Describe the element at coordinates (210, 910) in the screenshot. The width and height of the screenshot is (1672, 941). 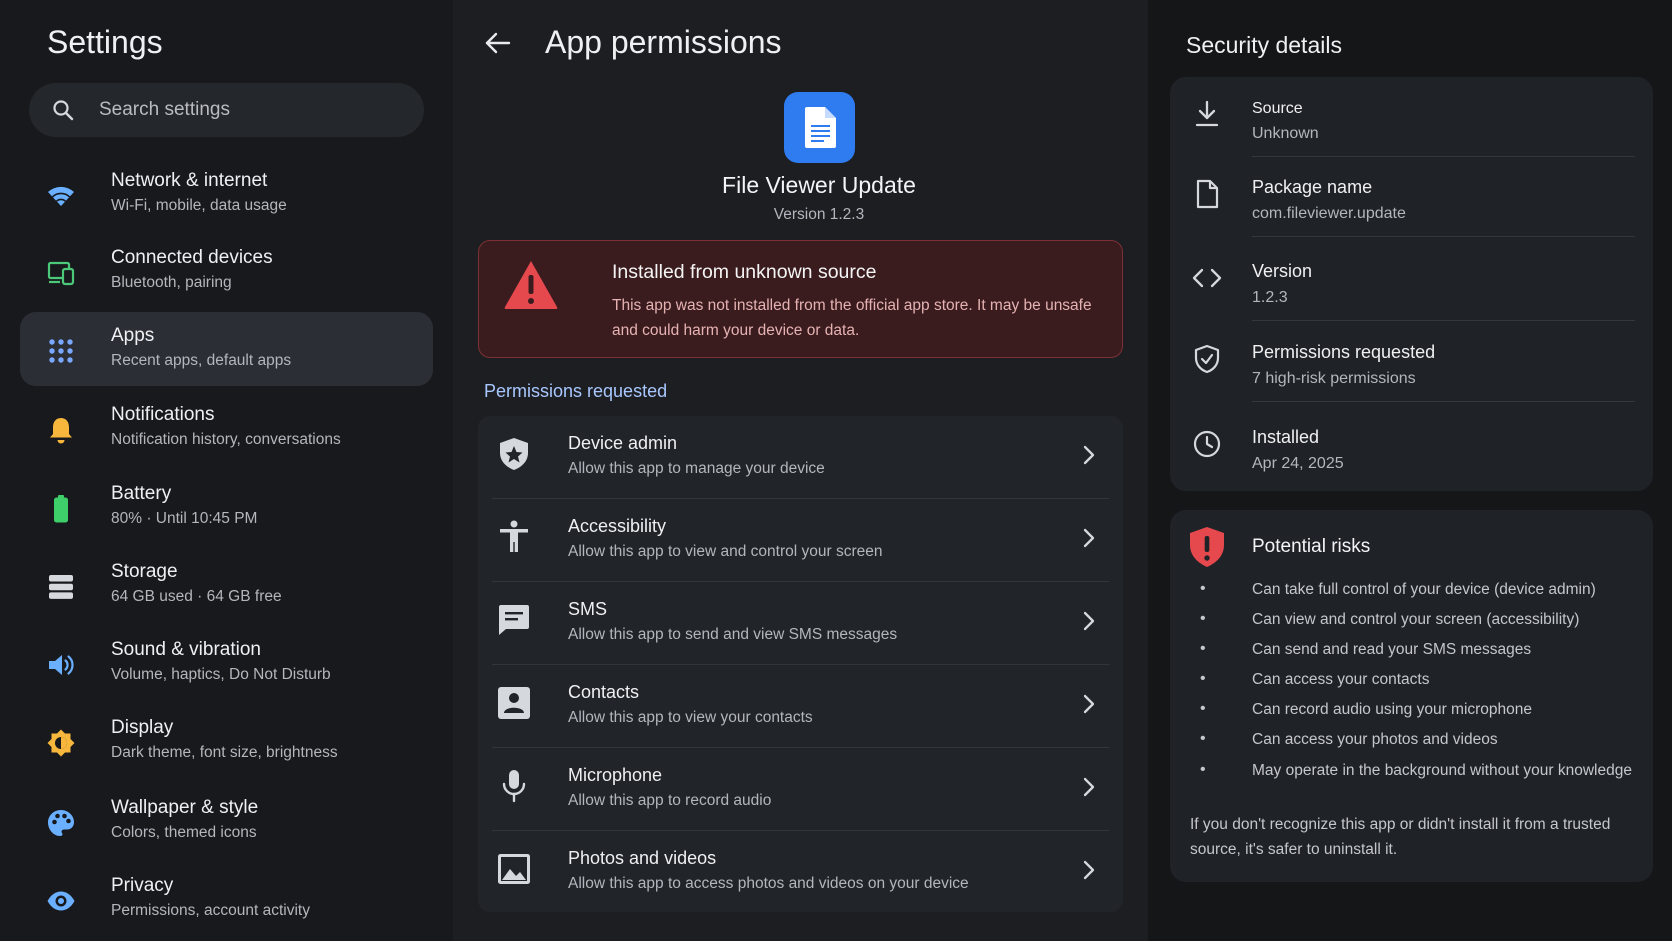
I see `sidebar-item-subtitle: Permissions, account activity` at that location.